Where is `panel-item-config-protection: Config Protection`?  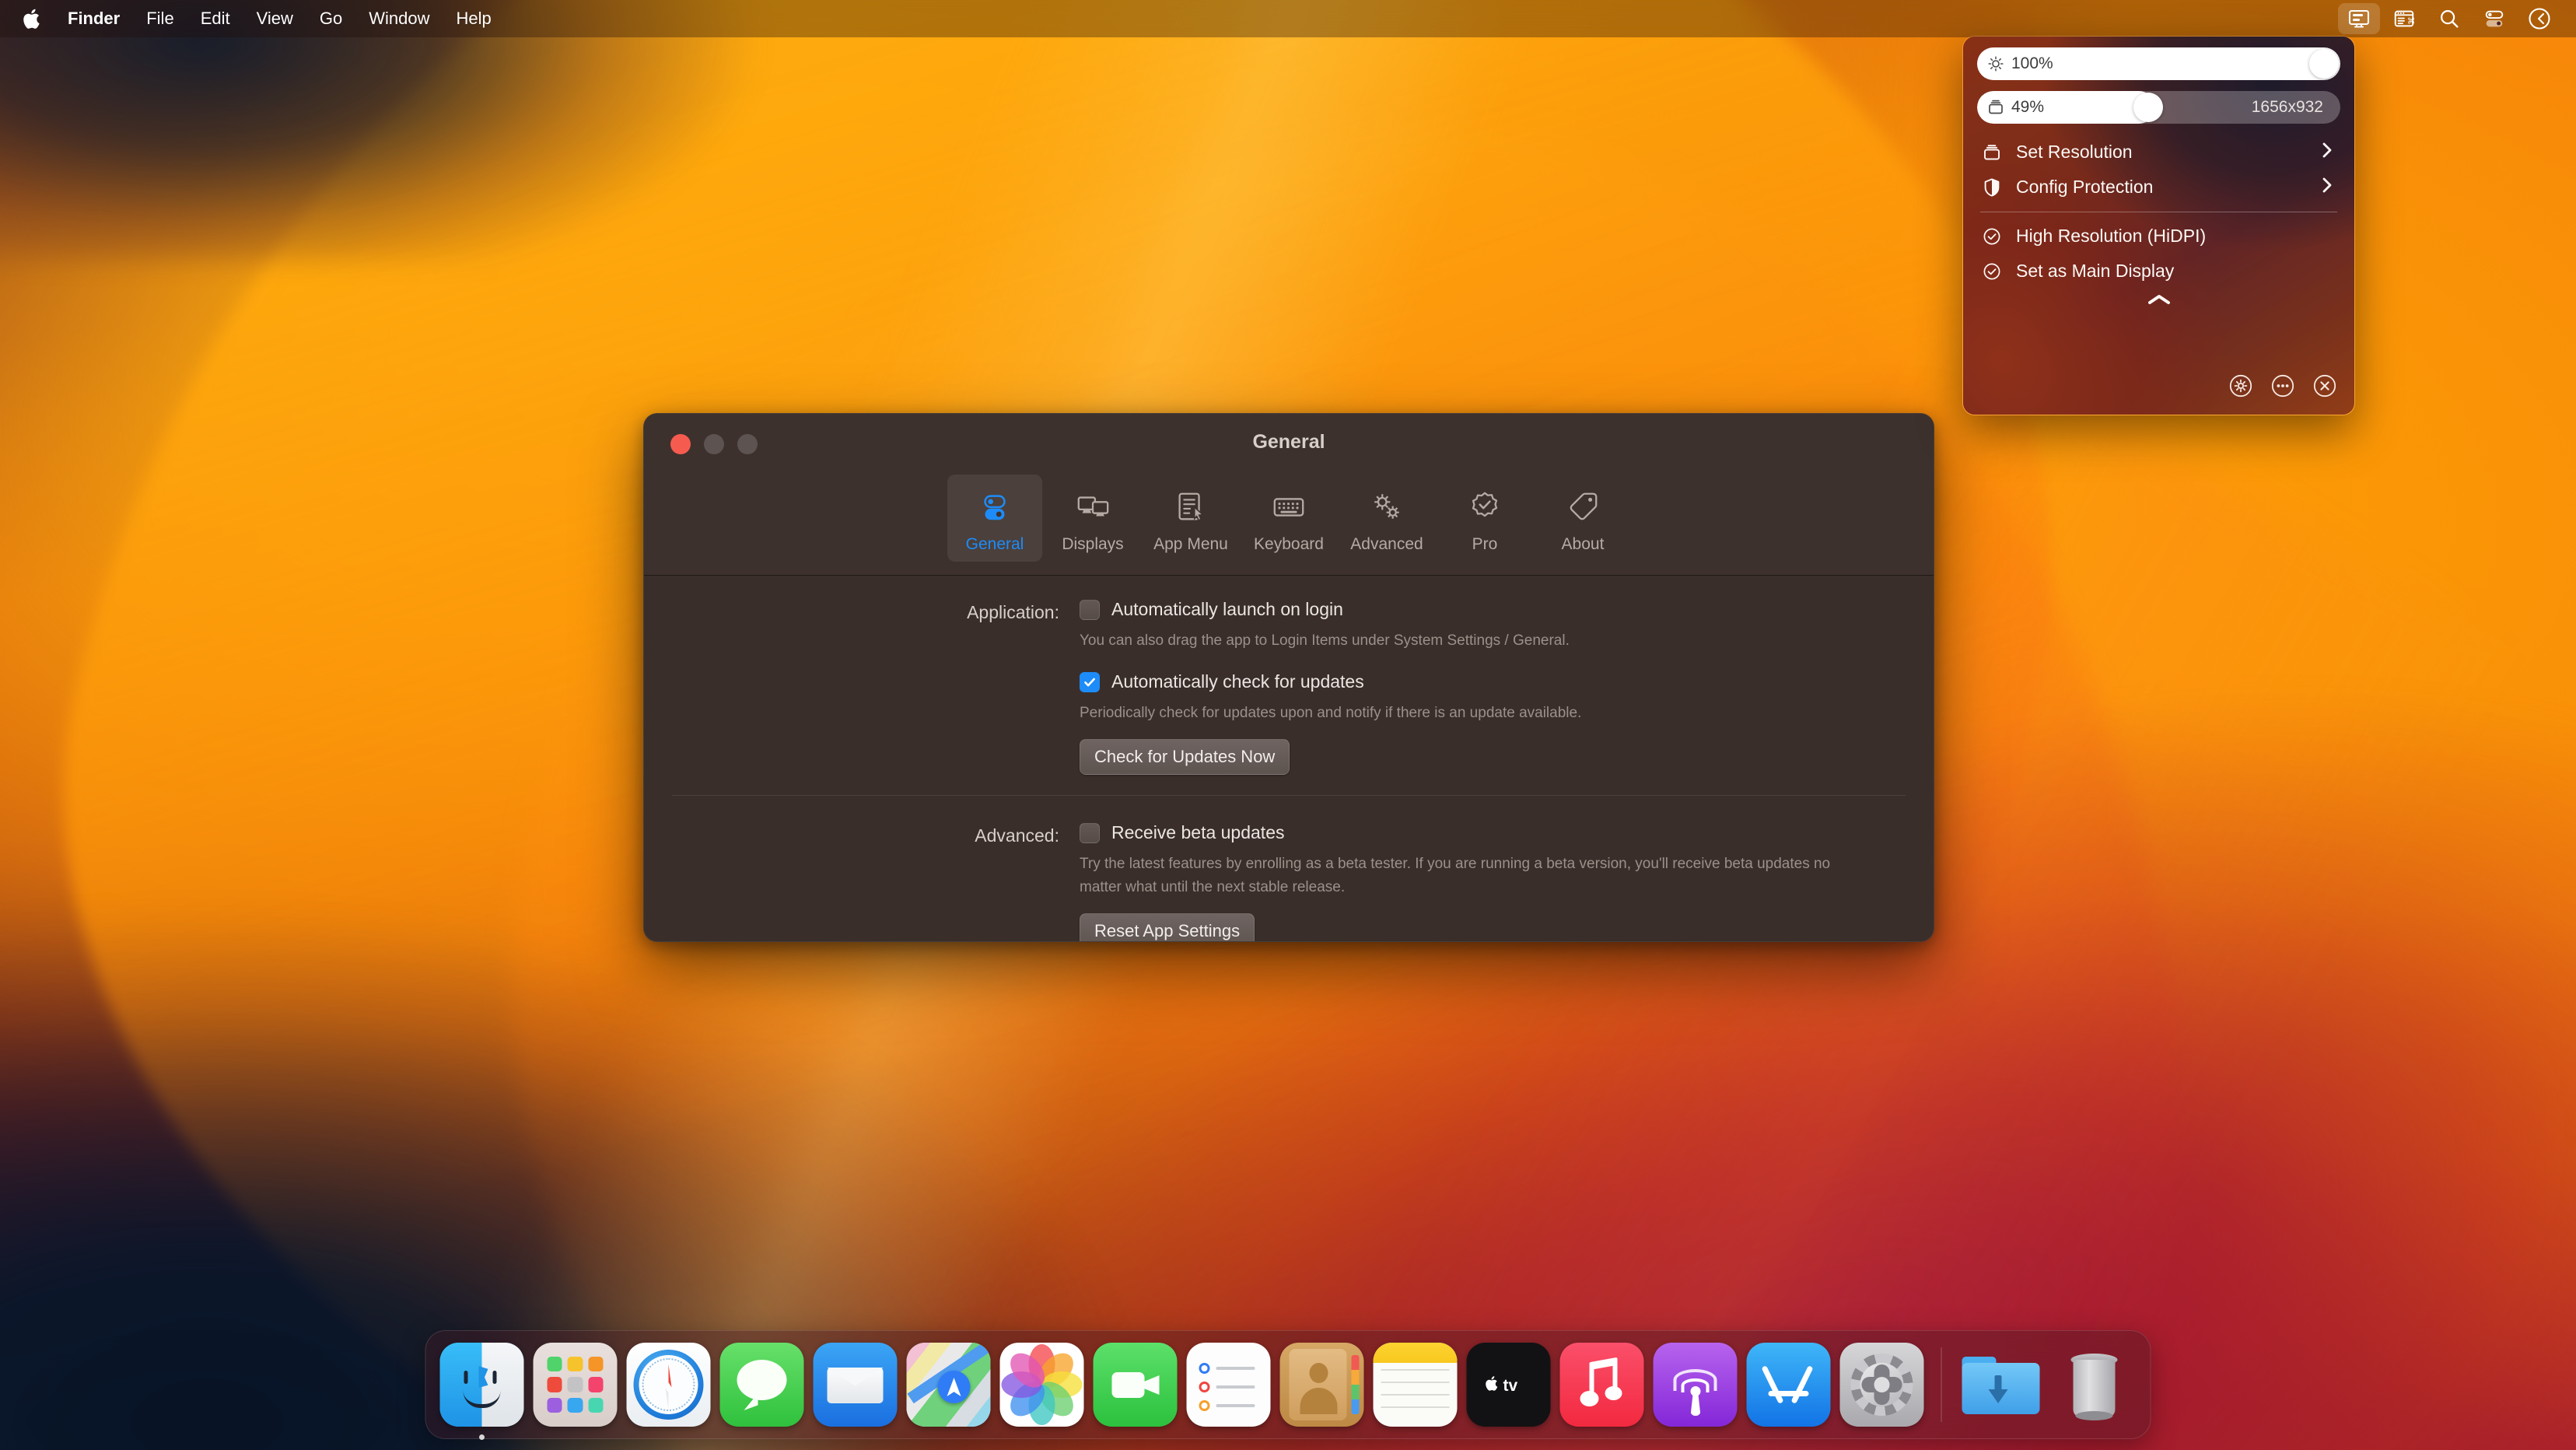 panel-item-config-protection: Config Protection is located at coordinates (2158, 187).